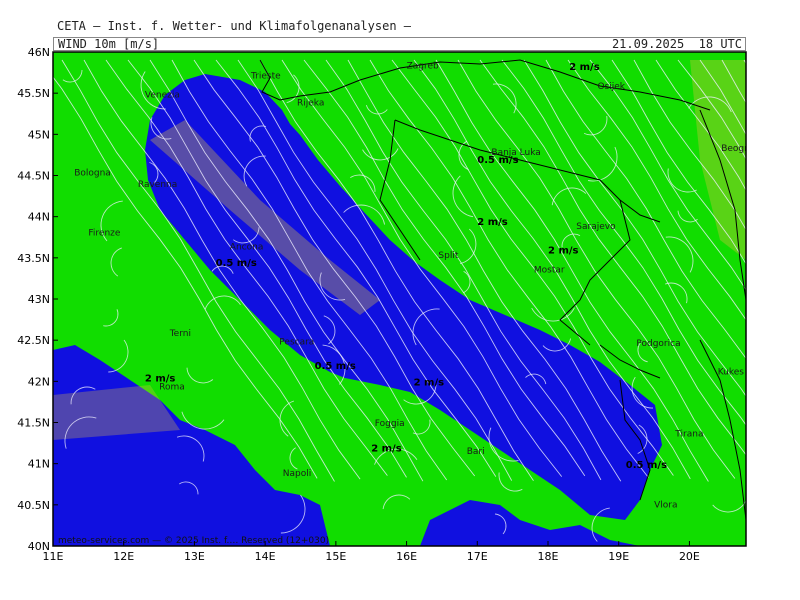  What do you see at coordinates (265, 76) in the screenshot?
I see `city-label: Trieste` at bounding box center [265, 76].